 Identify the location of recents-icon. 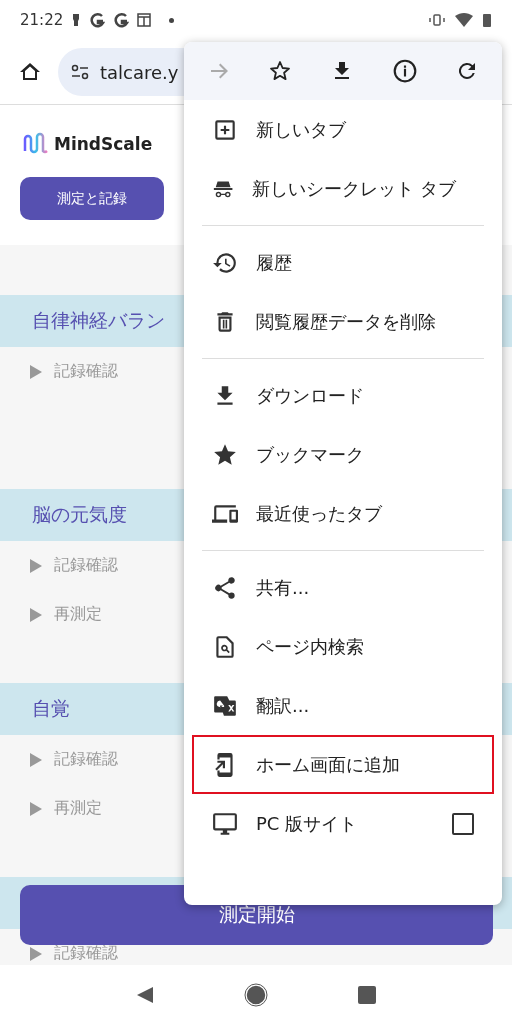
(367, 994).